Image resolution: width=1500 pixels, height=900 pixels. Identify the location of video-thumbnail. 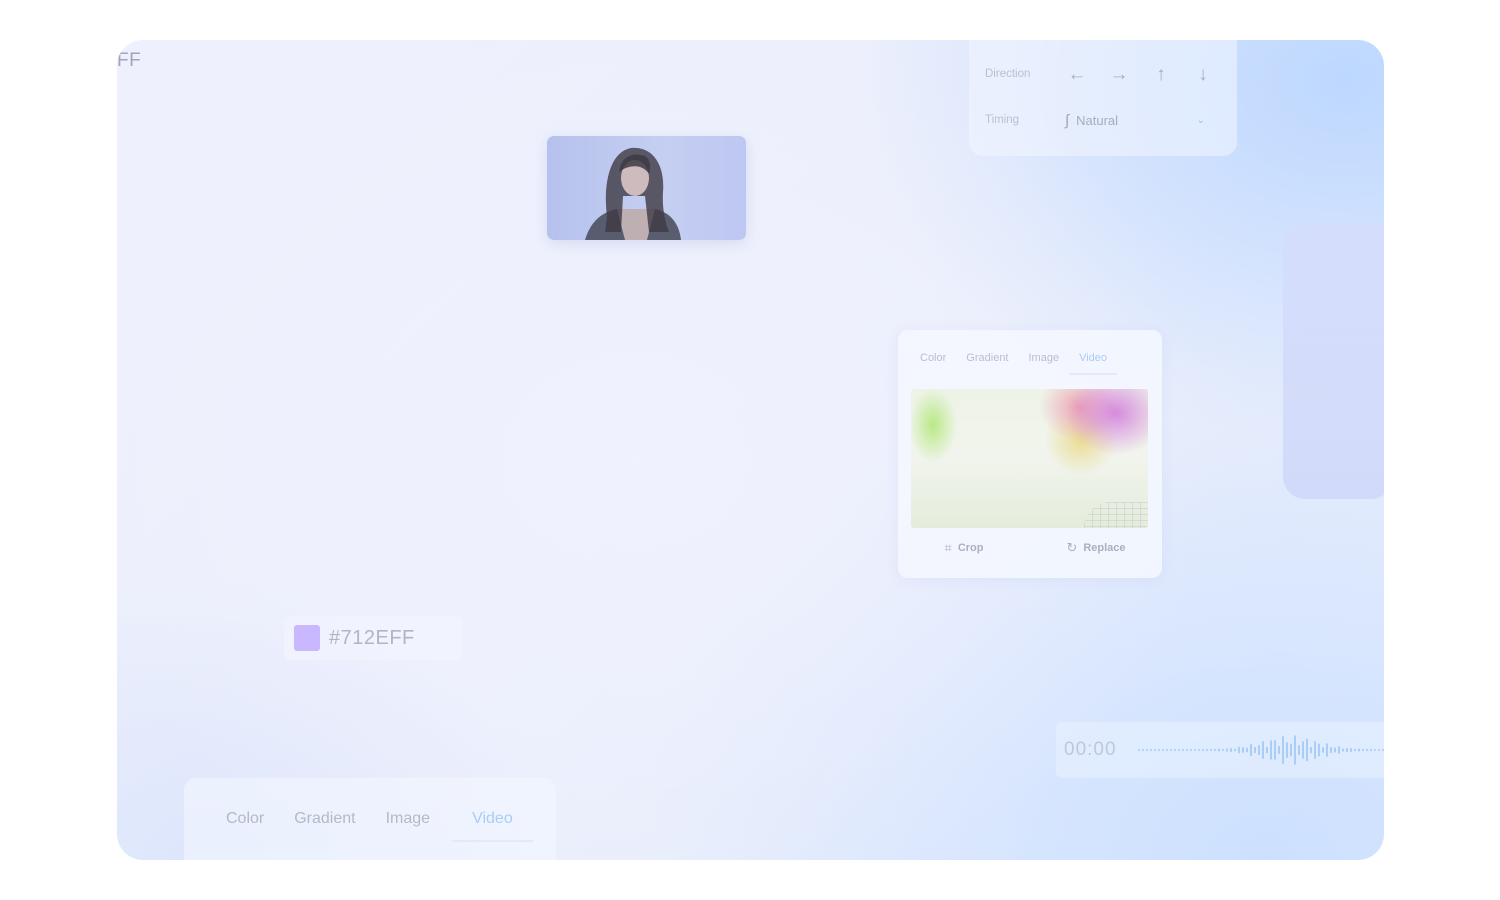
(646, 188).